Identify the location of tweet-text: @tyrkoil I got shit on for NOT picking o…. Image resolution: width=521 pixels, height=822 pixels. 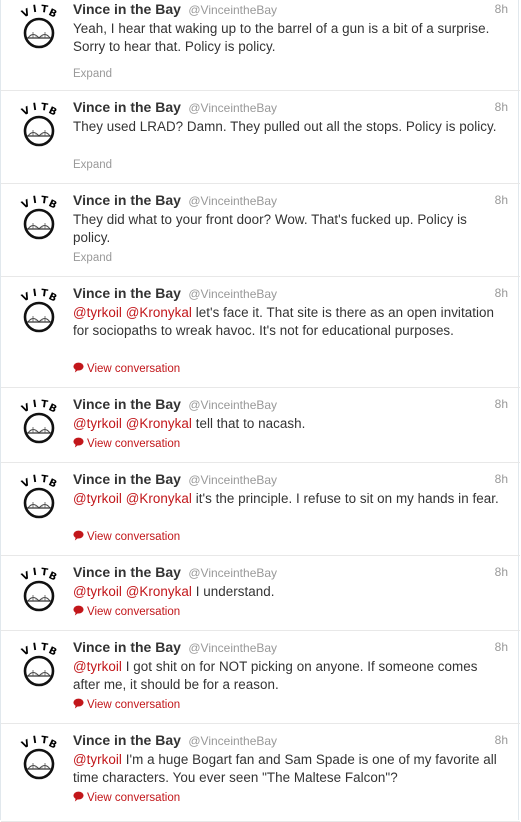
(288, 676).